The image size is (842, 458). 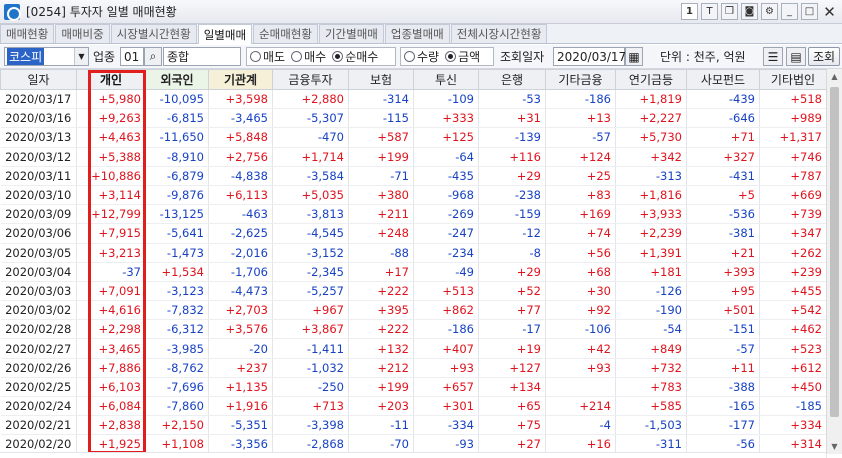 I want to click on market-select: 코스피 ▼, so click(x=46, y=56).